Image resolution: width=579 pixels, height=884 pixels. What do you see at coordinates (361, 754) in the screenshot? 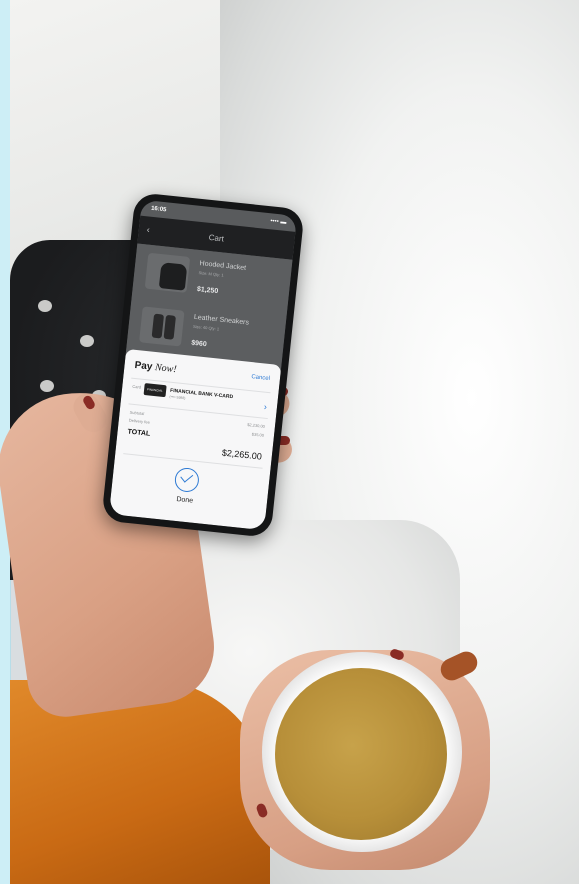
I see `tea` at bounding box center [361, 754].